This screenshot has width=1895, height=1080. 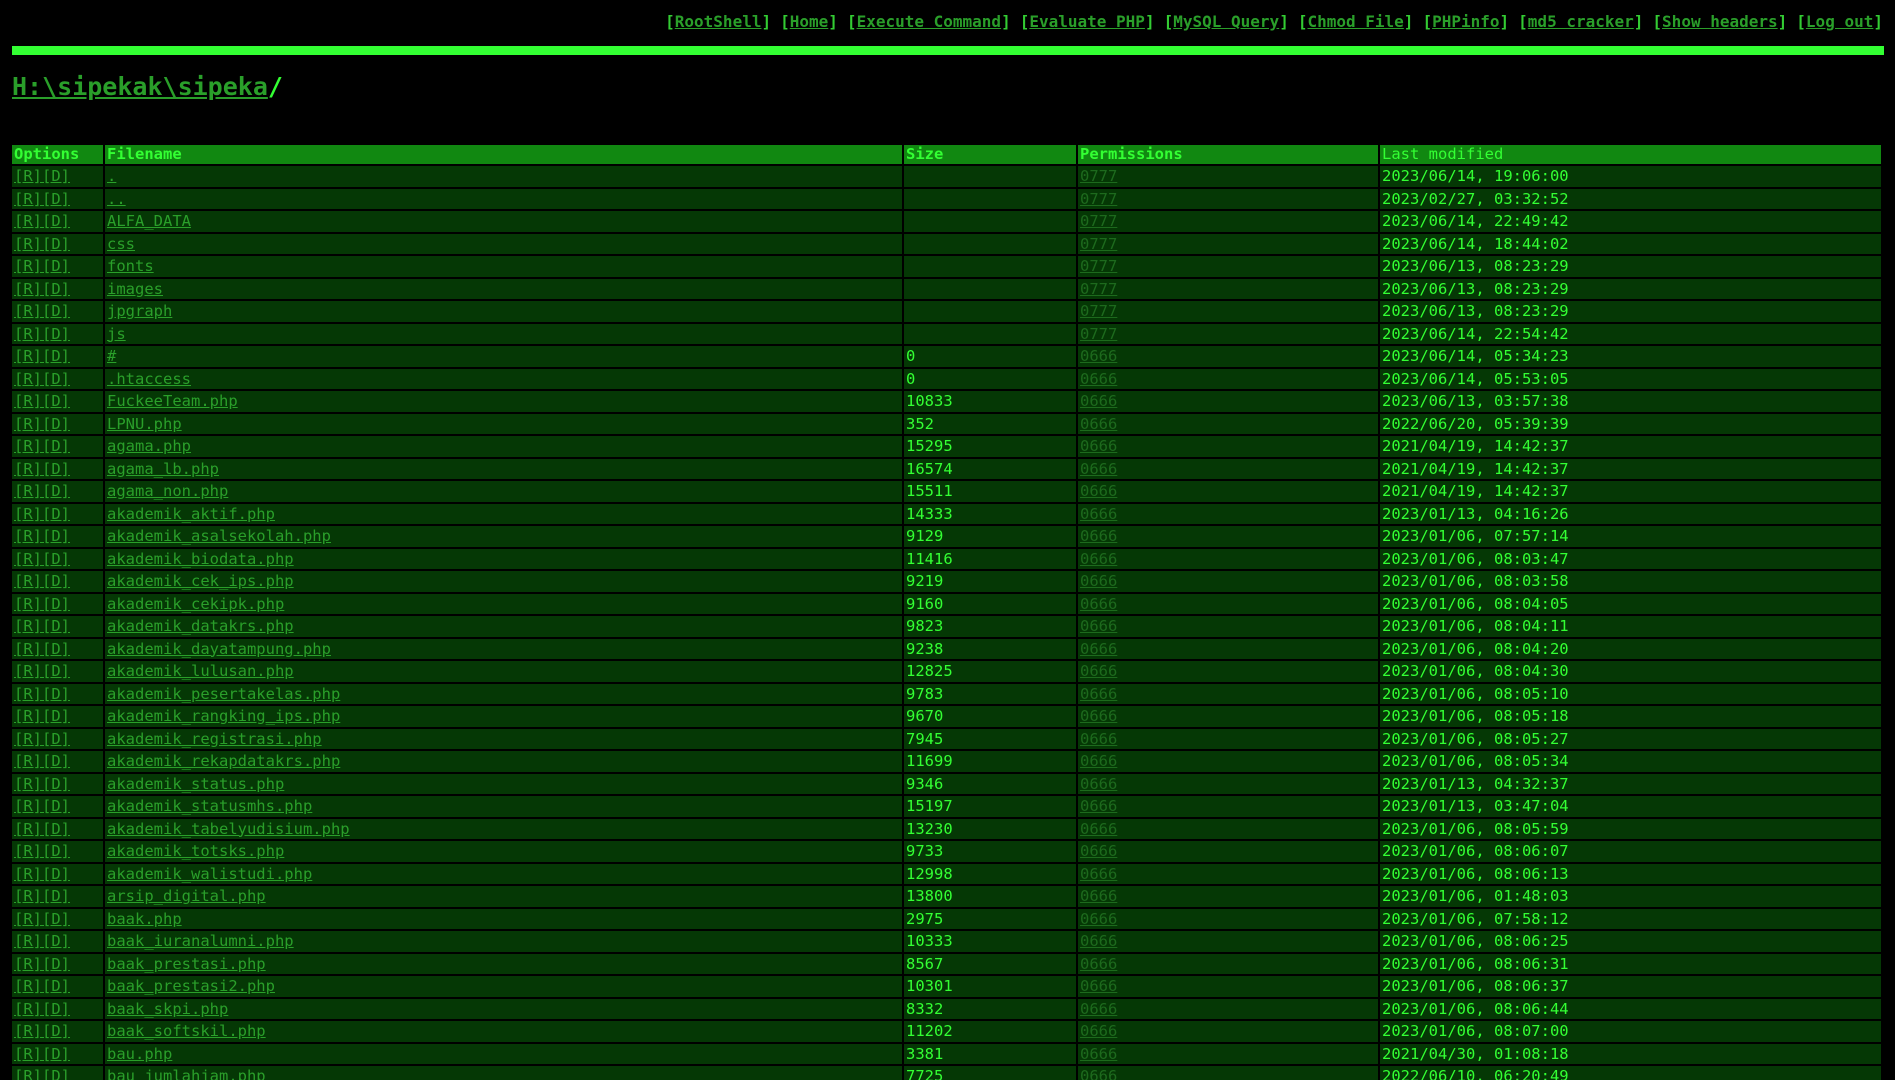 I want to click on filename-link: FuckeeTeam.php, so click(x=172, y=401).